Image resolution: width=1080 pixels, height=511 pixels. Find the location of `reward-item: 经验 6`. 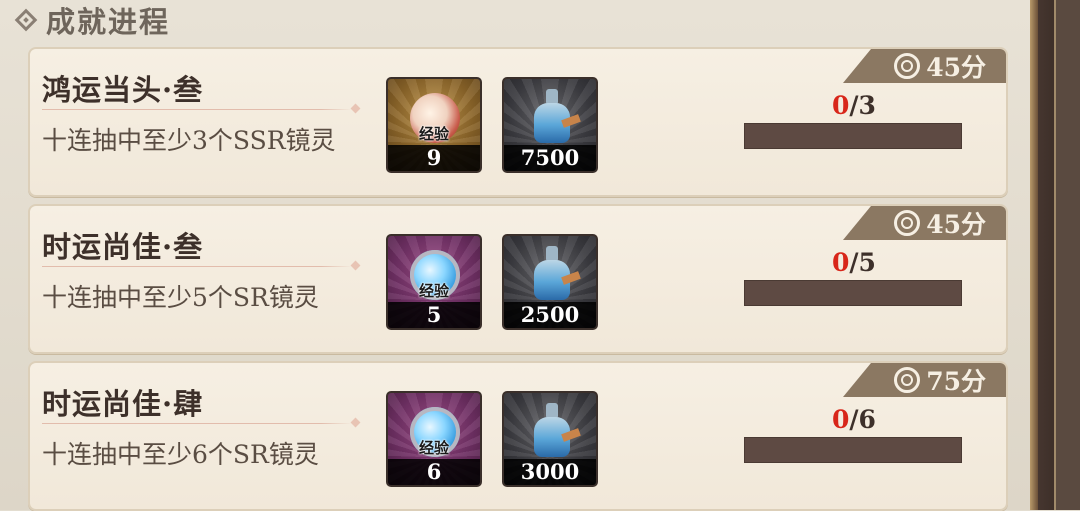

reward-item: 经验 6 is located at coordinates (434, 439).